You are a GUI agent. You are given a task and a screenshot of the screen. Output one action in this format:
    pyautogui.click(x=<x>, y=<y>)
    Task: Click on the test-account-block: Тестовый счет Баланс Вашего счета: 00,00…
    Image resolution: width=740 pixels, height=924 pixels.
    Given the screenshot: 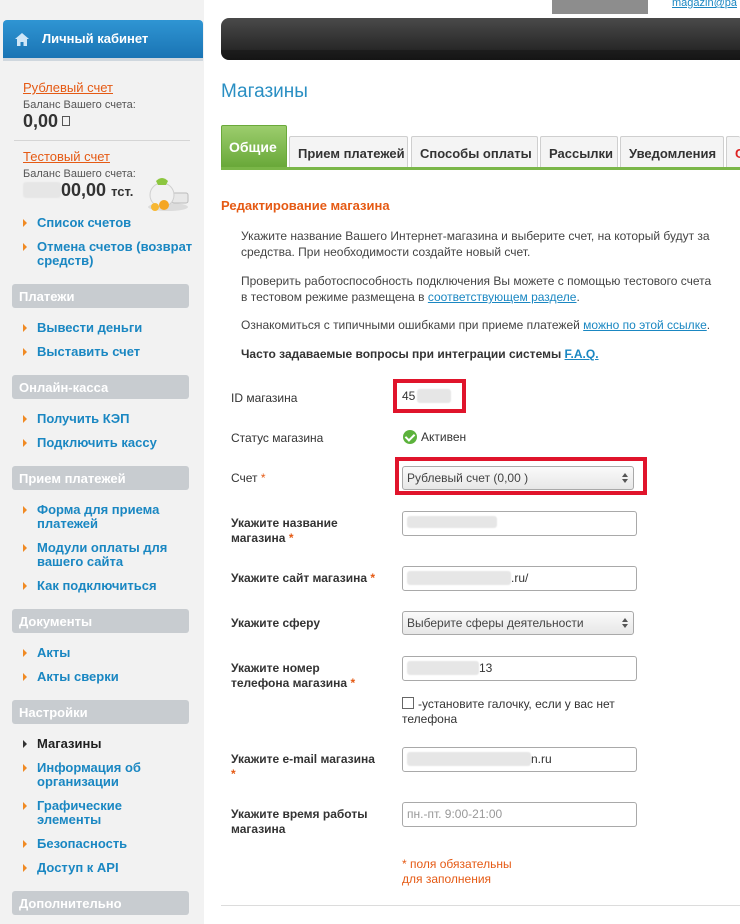 What is the action you would take?
    pyautogui.click(x=79, y=175)
    